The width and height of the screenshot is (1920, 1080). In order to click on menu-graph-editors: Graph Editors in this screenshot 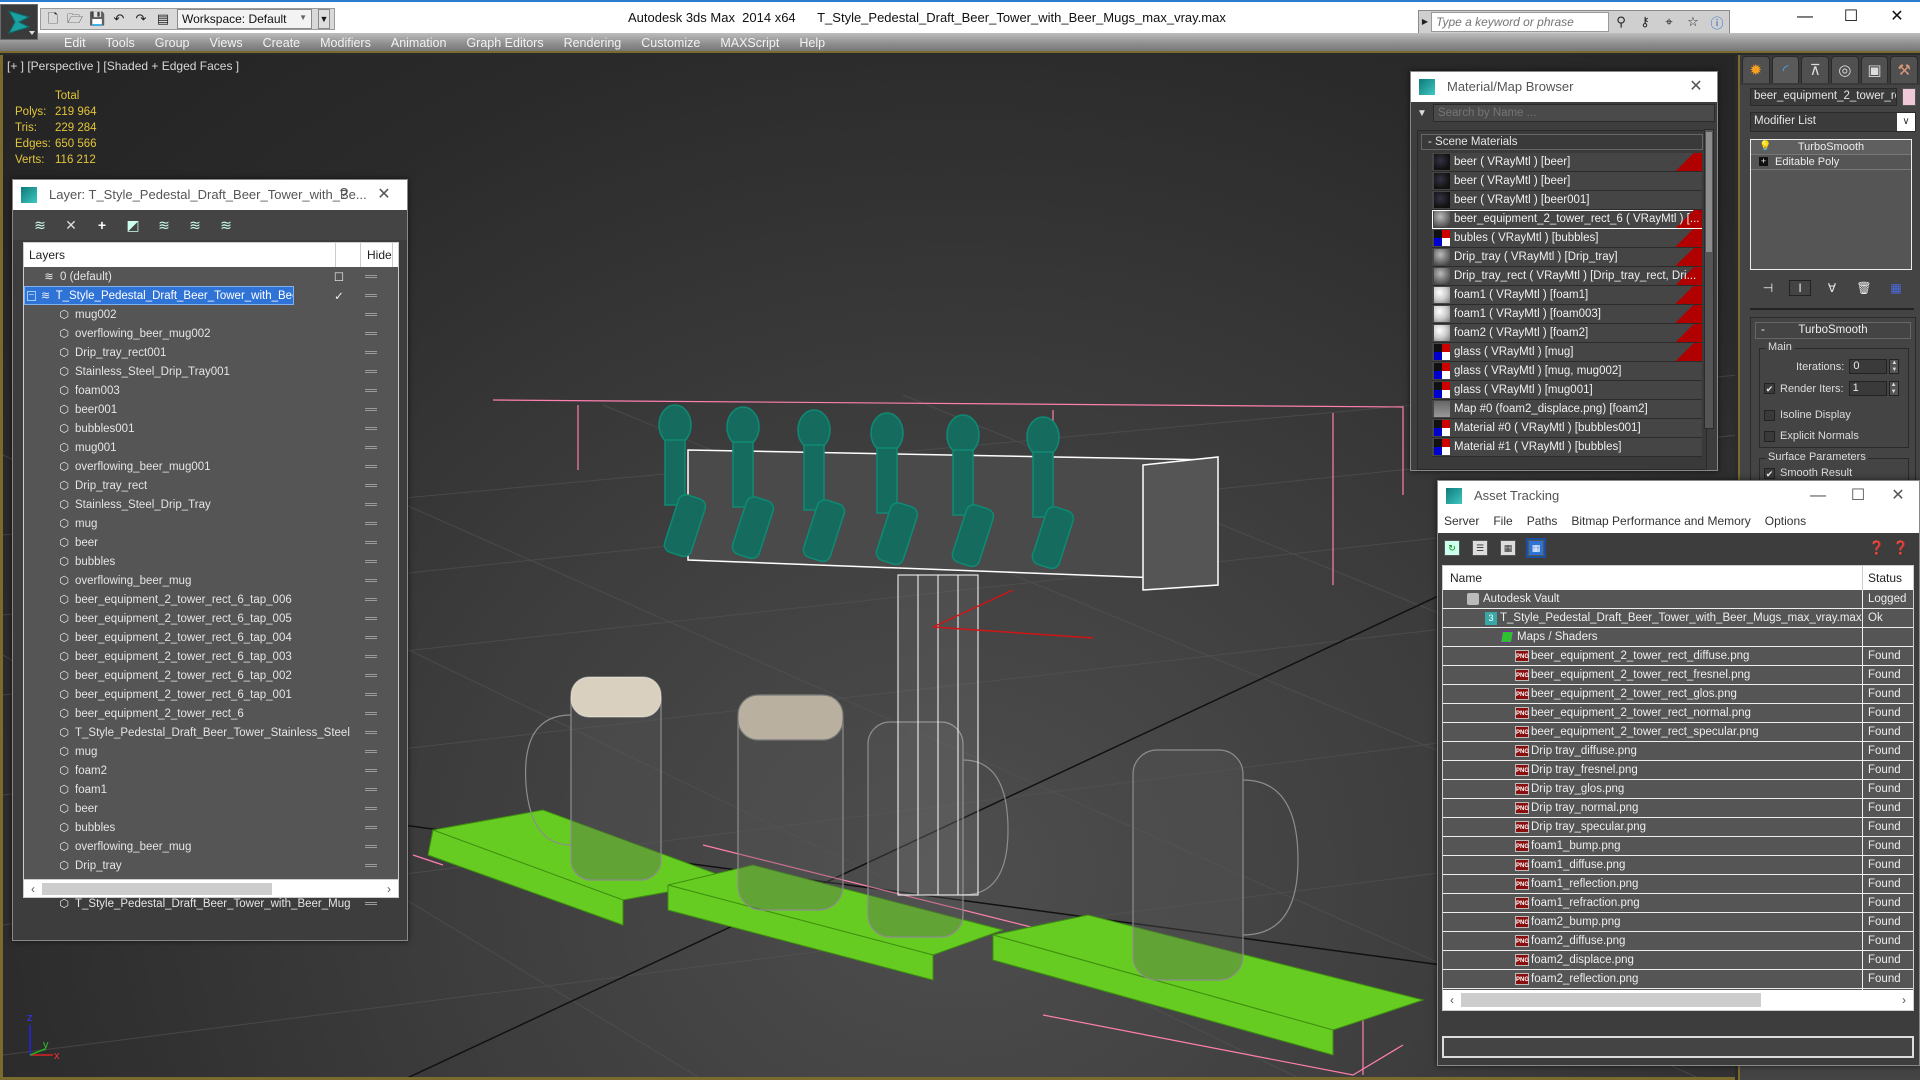, I will do `click(504, 42)`.